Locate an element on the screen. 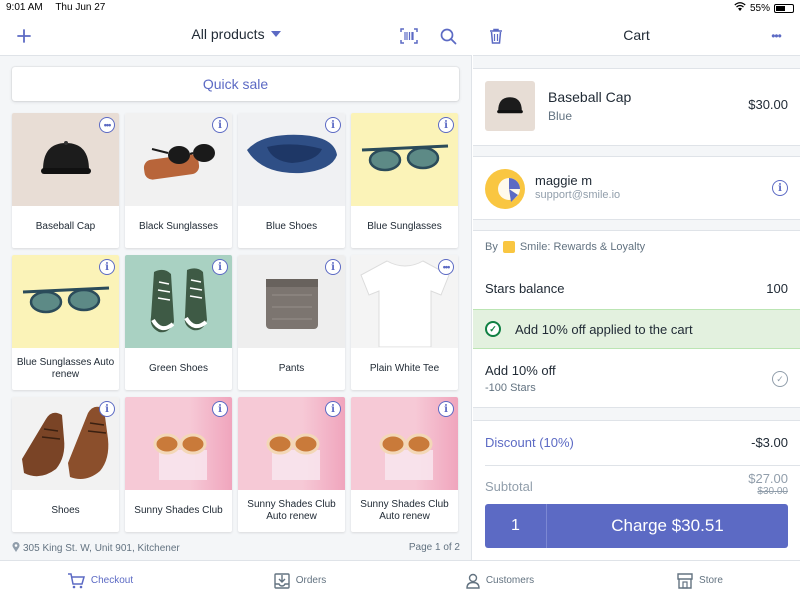  battery-percent: 55% is located at coordinates (759, 8).